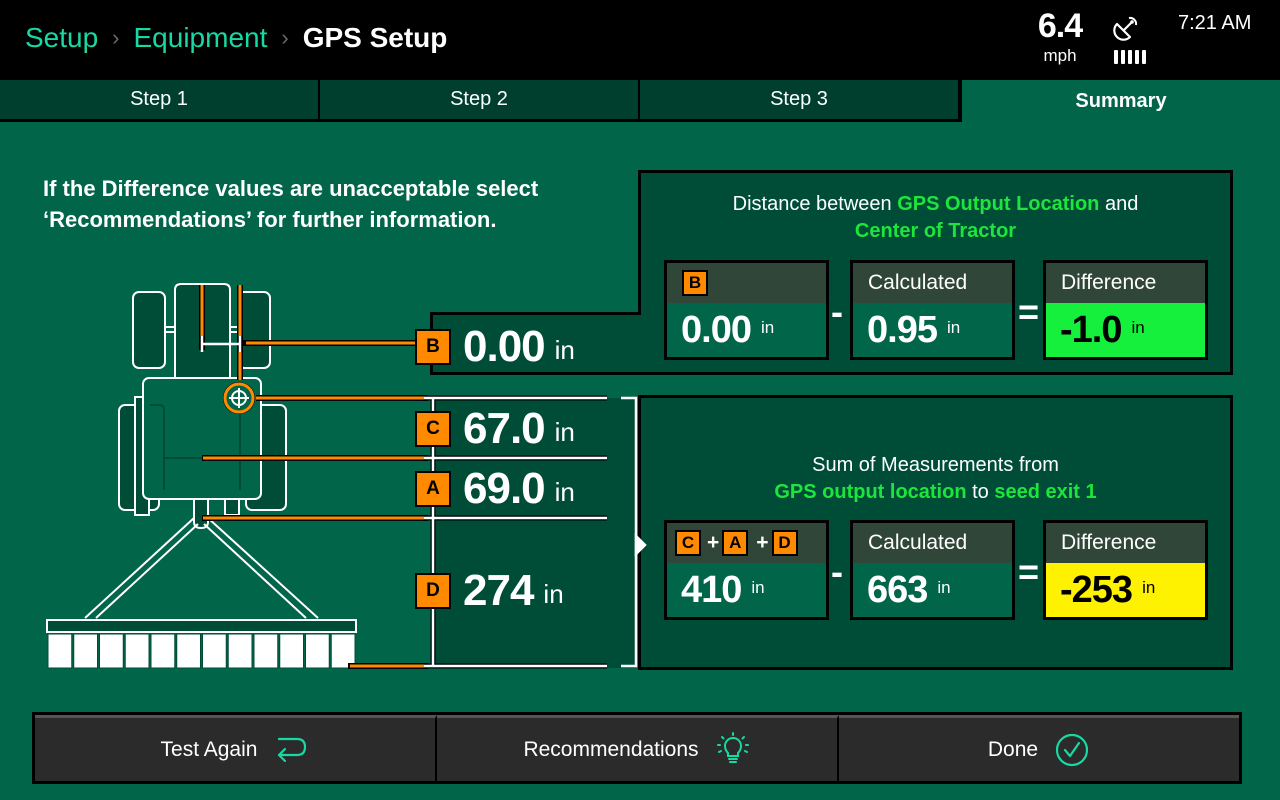  Describe the element at coordinates (716, 329) in the screenshot. I see `measured-b-value: 0.00` at that location.